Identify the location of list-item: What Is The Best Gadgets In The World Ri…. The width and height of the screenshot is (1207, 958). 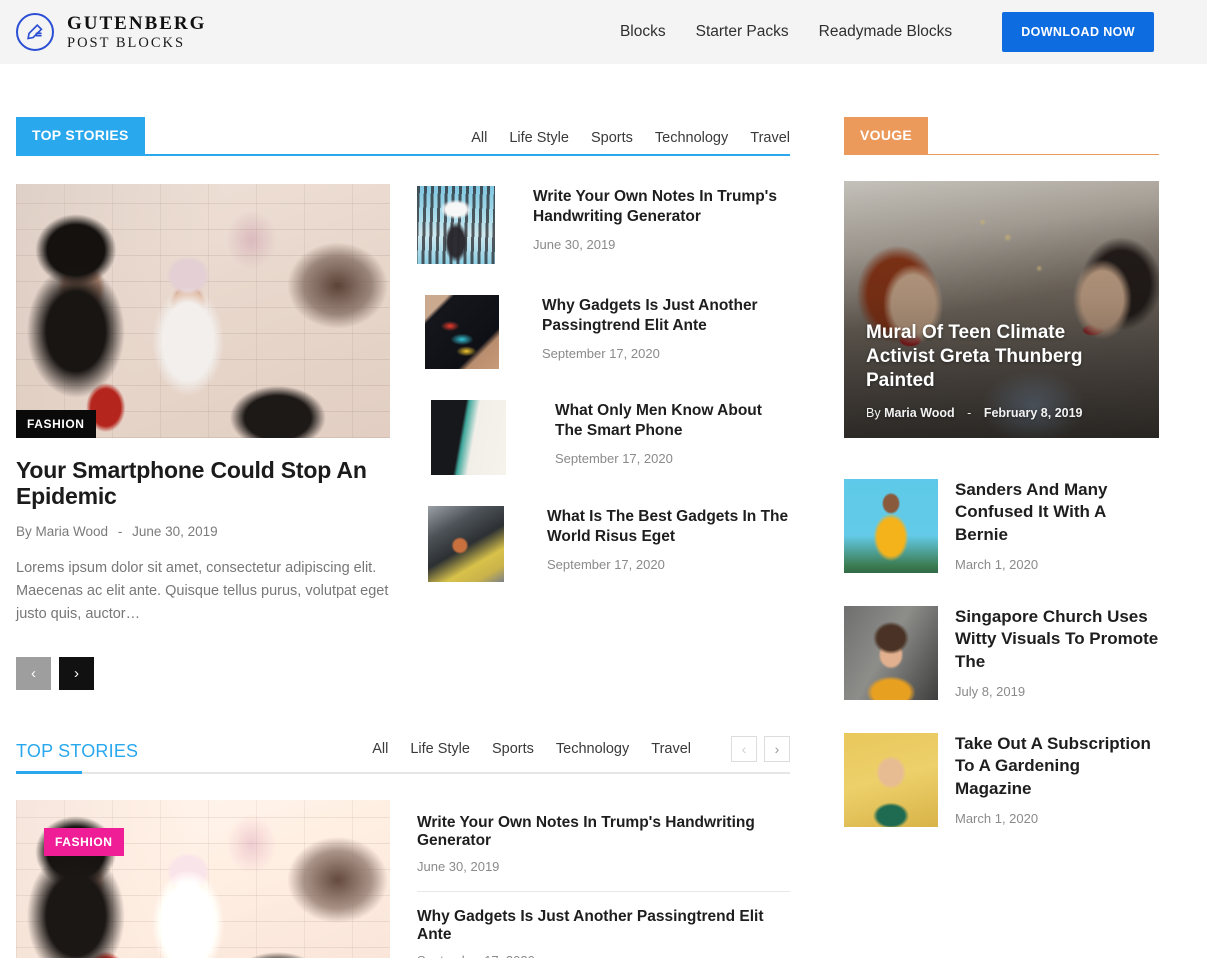
(603, 544).